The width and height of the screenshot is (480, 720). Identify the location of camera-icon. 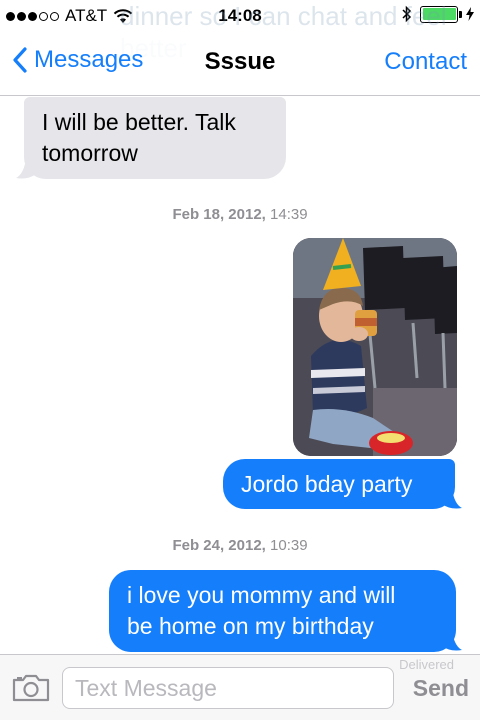
(31, 688).